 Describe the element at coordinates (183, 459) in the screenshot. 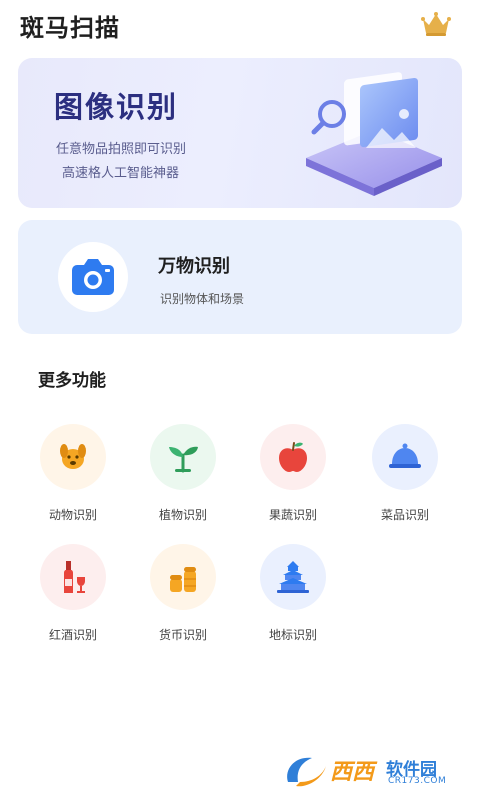

I see `sprout-icon` at that location.